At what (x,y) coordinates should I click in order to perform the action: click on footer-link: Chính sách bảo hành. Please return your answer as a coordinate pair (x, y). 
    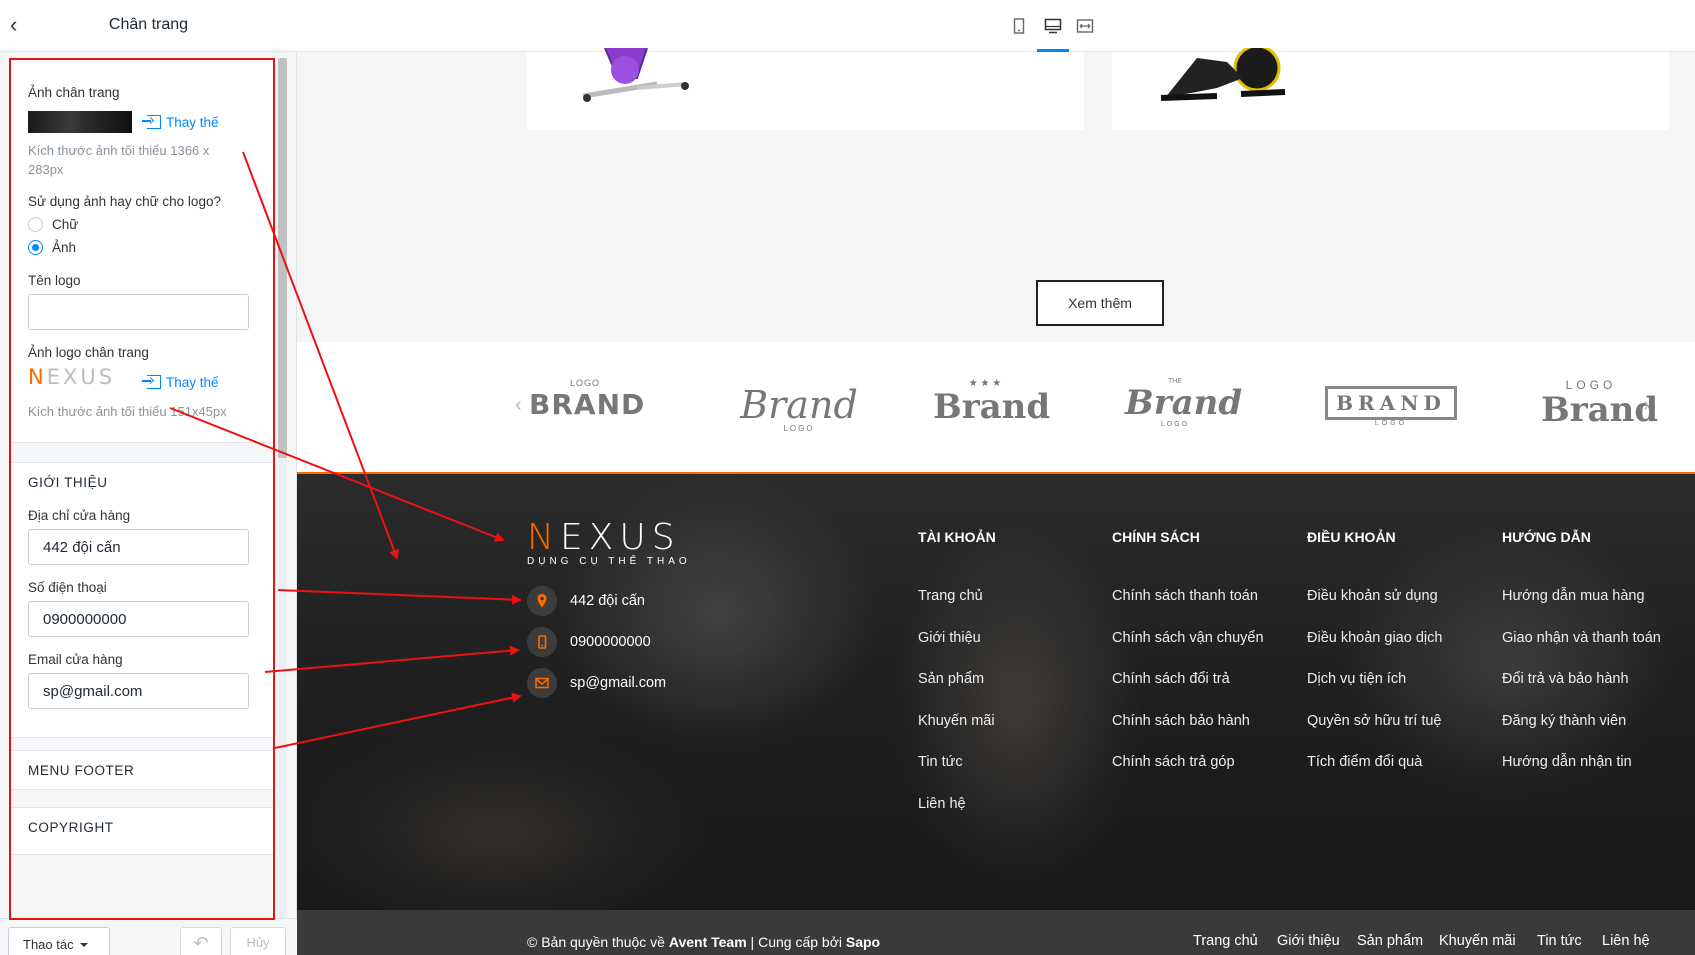
    Looking at the image, I should click on (1181, 721).